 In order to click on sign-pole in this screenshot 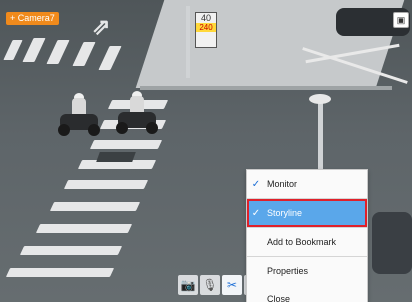, I will do `click(188, 42)`.